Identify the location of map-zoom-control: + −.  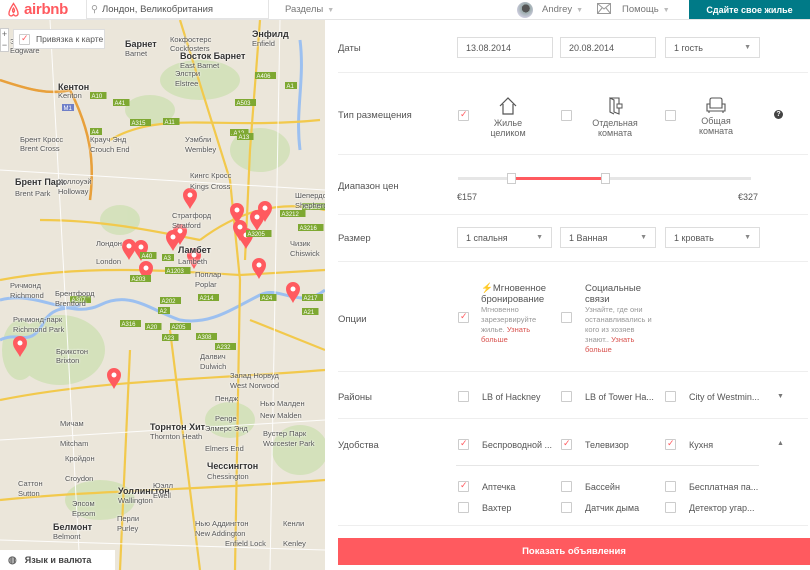
(4, 40).